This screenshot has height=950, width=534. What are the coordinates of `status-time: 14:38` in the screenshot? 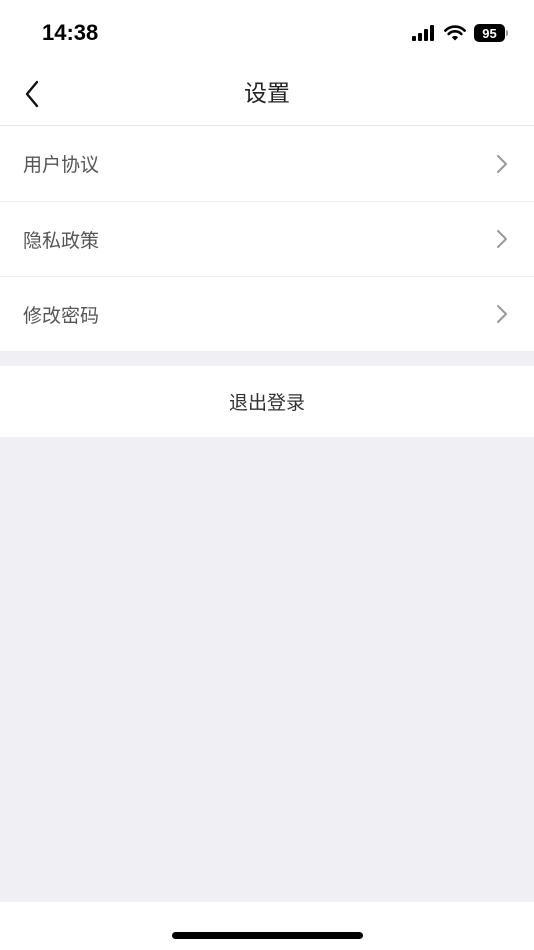 It's located at (70, 32).